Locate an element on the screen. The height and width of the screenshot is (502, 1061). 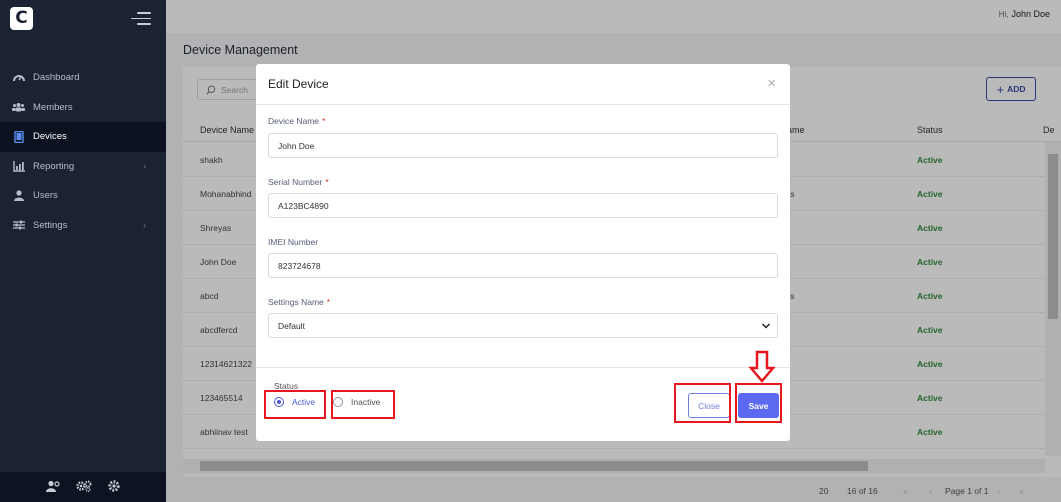
dashboard-icon is located at coordinates (18, 77).